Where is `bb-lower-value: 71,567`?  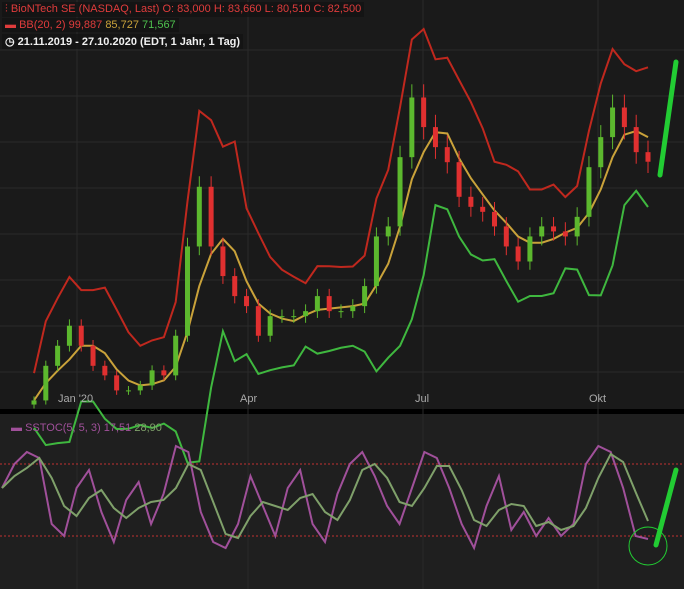
bb-lower-value: 71,567 is located at coordinates (159, 25).